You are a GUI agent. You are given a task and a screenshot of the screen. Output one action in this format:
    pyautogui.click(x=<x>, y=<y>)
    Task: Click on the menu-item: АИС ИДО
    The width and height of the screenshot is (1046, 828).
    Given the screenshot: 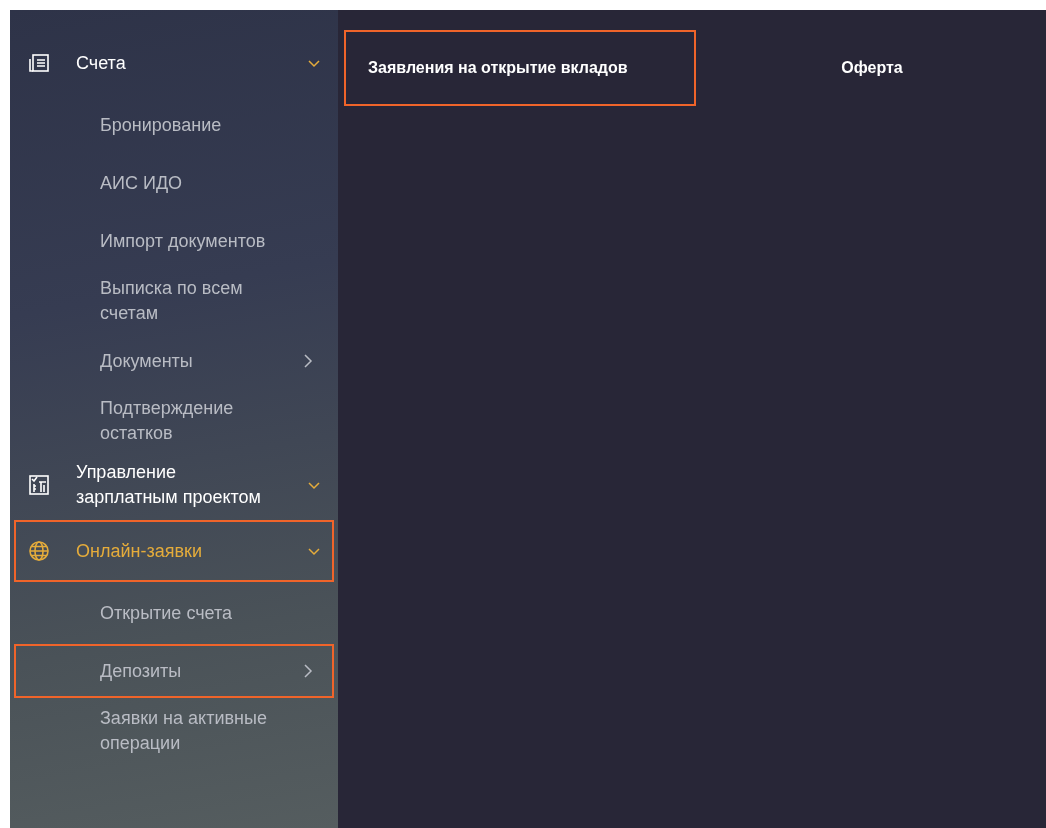 What is the action you would take?
    pyautogui.click(x=174, y=183)
    